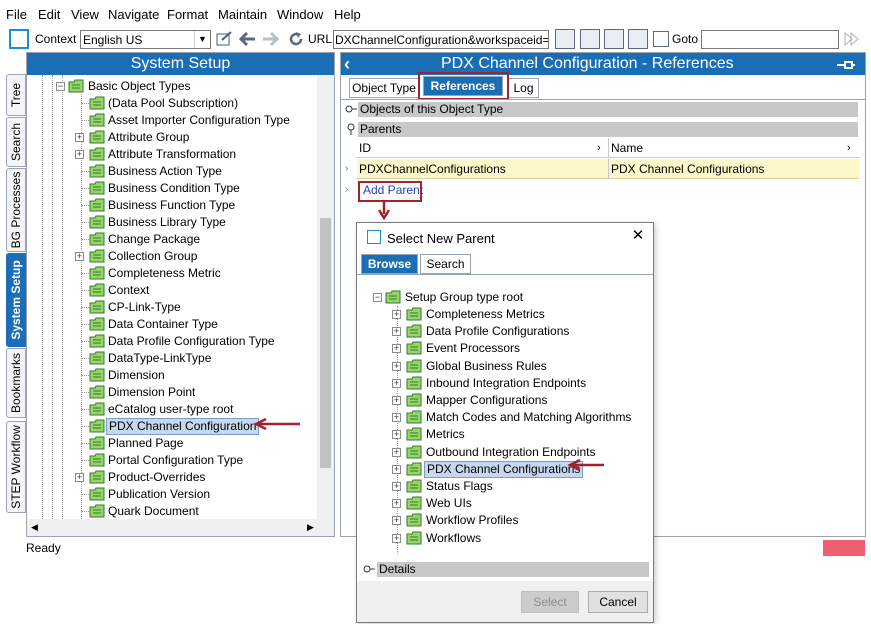 Image resolution: width=871 pixels, height=624 pixels. I want to click on scrollbar-thumb, so click(325, 343).